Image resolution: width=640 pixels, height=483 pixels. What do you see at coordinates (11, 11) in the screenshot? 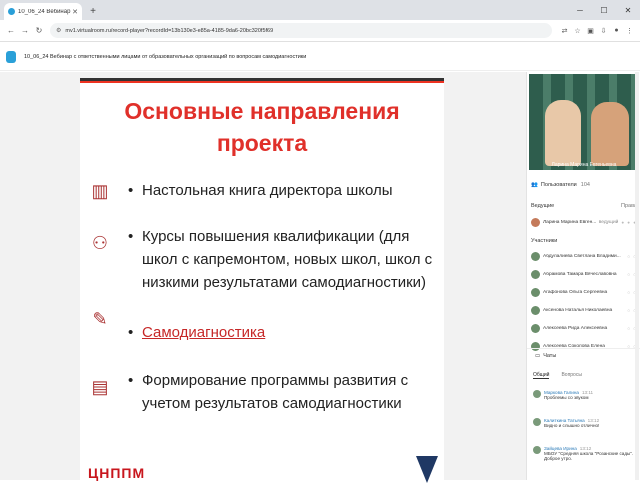
I see `favicon-icon` at bounding box center [11, 11].